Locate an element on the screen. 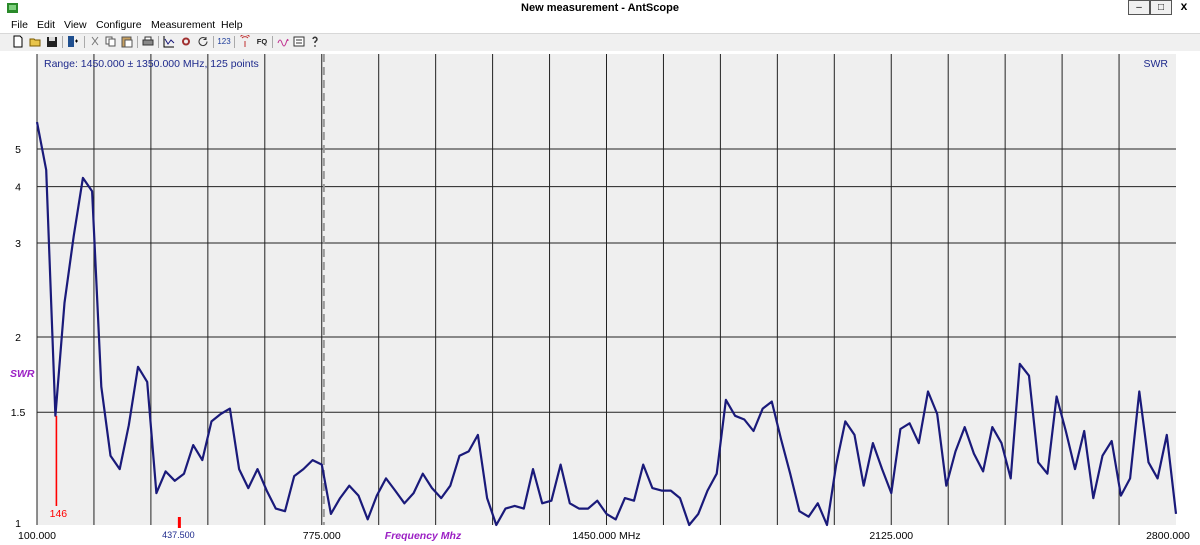 The image size is (1200, 545). copy-icon is located at coordinates (111, 41).